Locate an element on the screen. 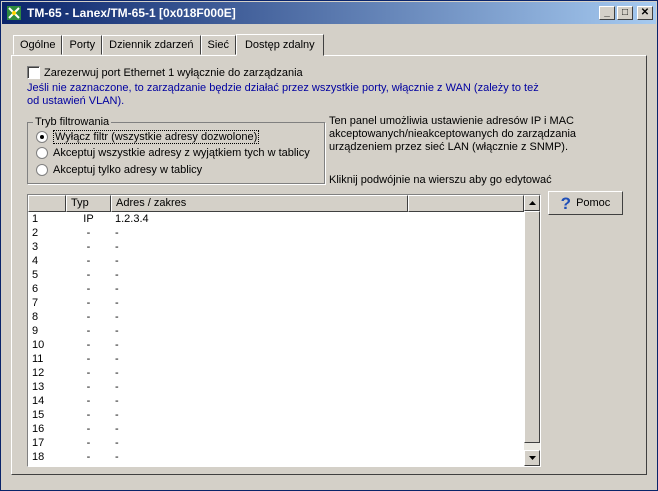 The width and height of the screenshot is (658, 491). close-button: ✕ is located at coordinates (645, 13).